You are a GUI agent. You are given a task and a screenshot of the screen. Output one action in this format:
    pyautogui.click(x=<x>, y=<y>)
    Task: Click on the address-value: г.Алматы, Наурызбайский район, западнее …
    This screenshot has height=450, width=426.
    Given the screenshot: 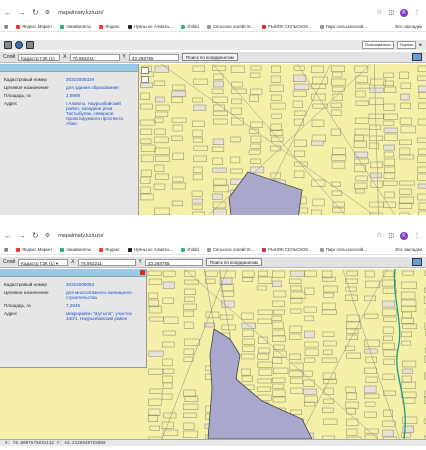 What is the action you would take?
    pyautogui.click(x=100, y=113)
    